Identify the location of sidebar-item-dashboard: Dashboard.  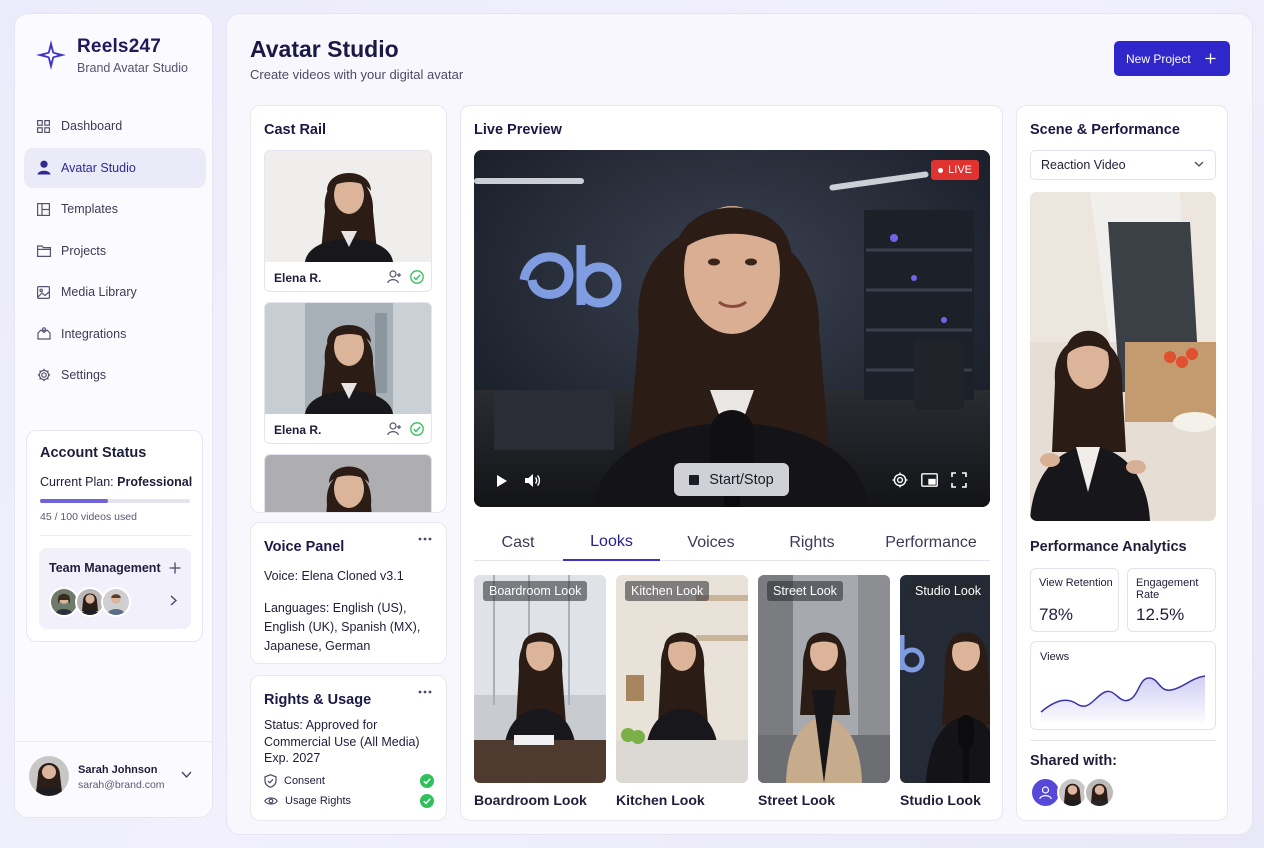
(115, 126).